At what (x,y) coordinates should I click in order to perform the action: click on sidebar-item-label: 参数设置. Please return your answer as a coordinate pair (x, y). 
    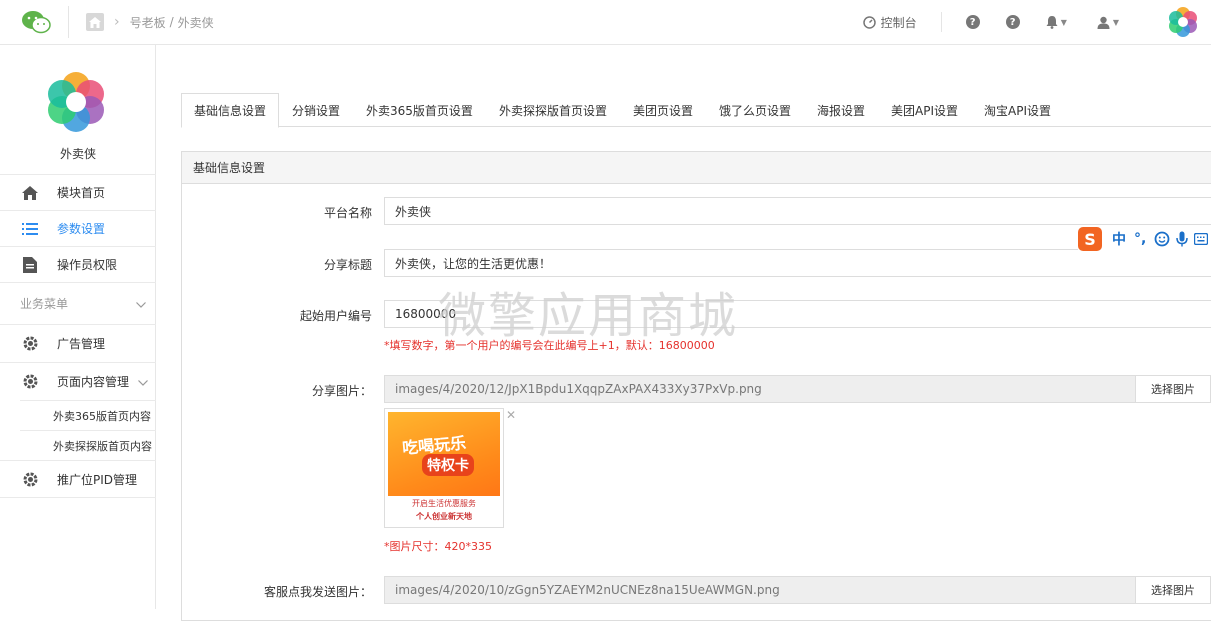
    Looking at the image, I should click on (81, 229).